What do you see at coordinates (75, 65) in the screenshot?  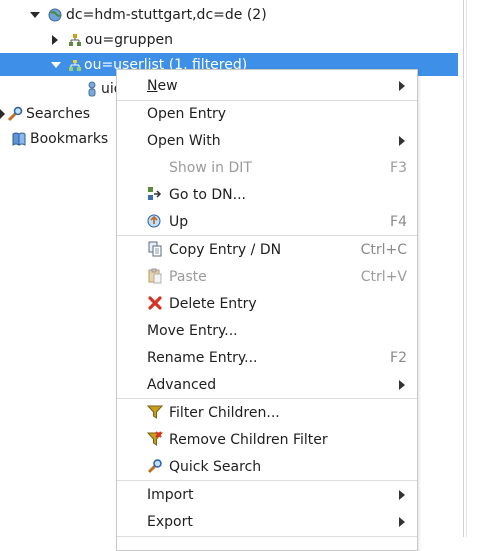 I see `filtered-organizational-unit-icon` at bounding box center [75, 65].